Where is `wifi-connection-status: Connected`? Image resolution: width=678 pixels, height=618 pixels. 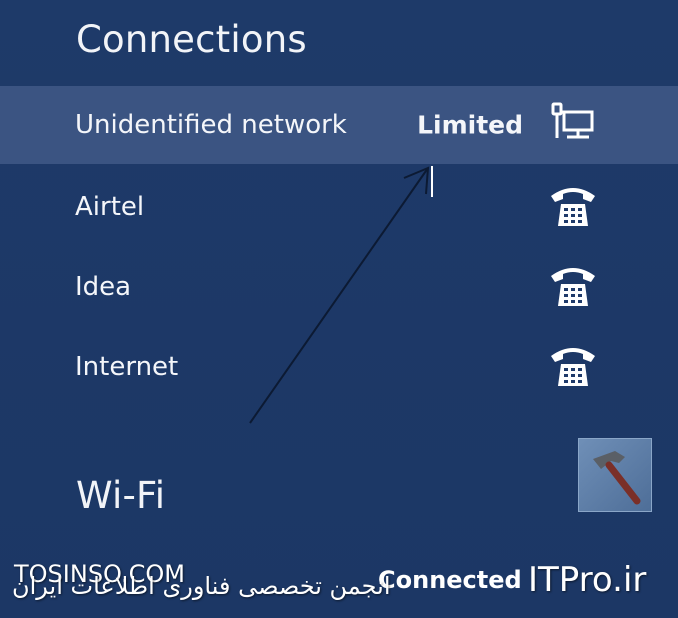 wifi-connection-status: Connected is located at coordinates (450, 580).